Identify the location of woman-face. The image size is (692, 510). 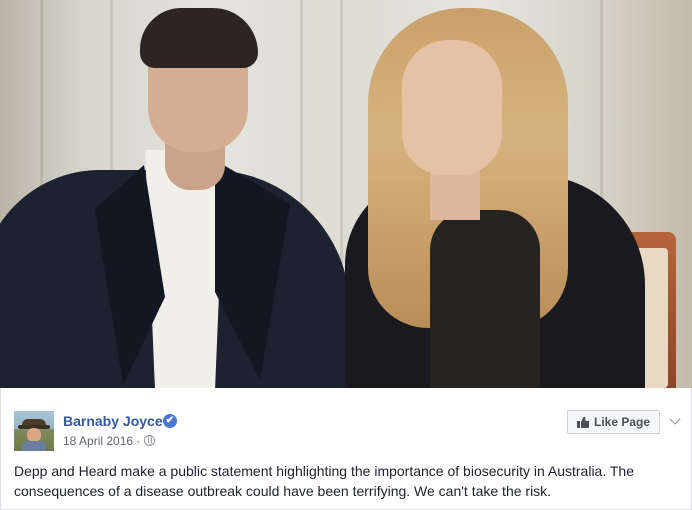
(452, 107).